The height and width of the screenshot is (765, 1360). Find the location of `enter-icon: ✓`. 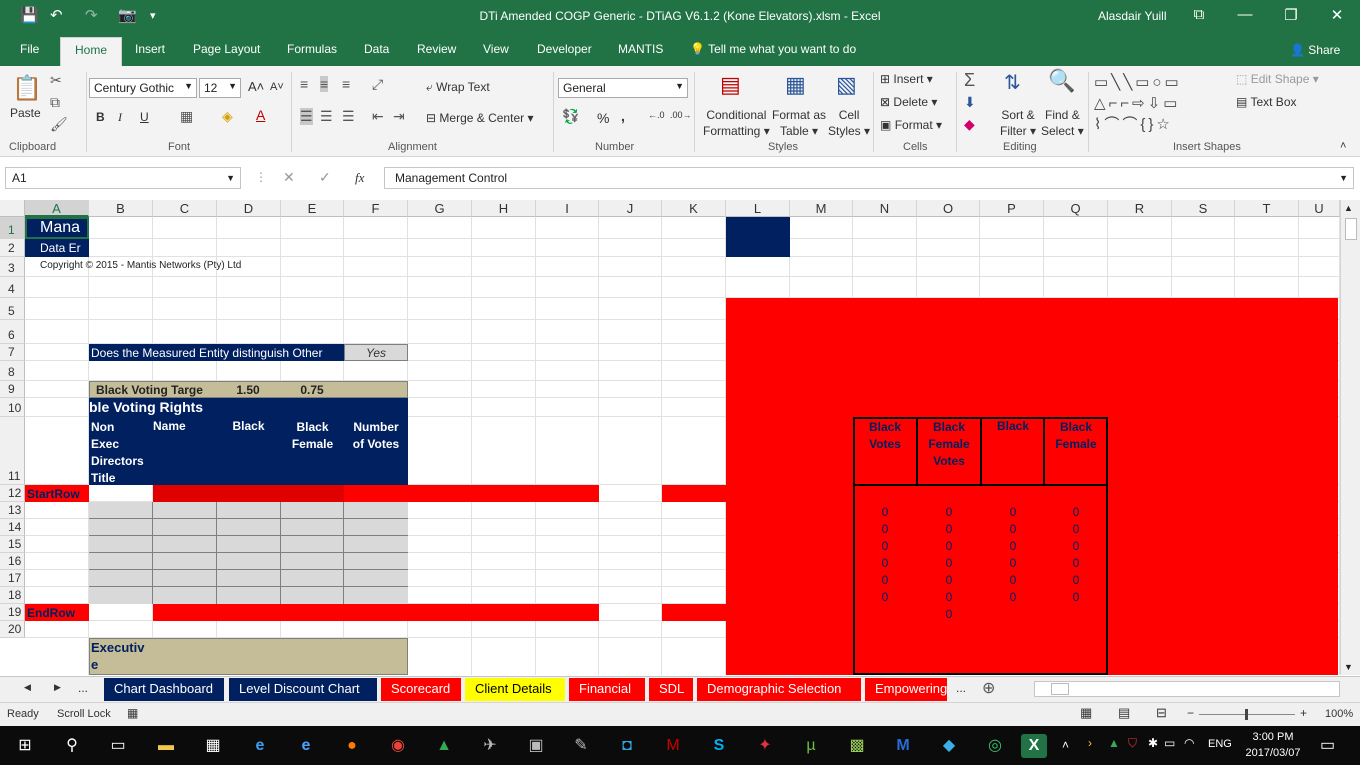

enter-icon: ✓ is located at coordinates (325, 177).